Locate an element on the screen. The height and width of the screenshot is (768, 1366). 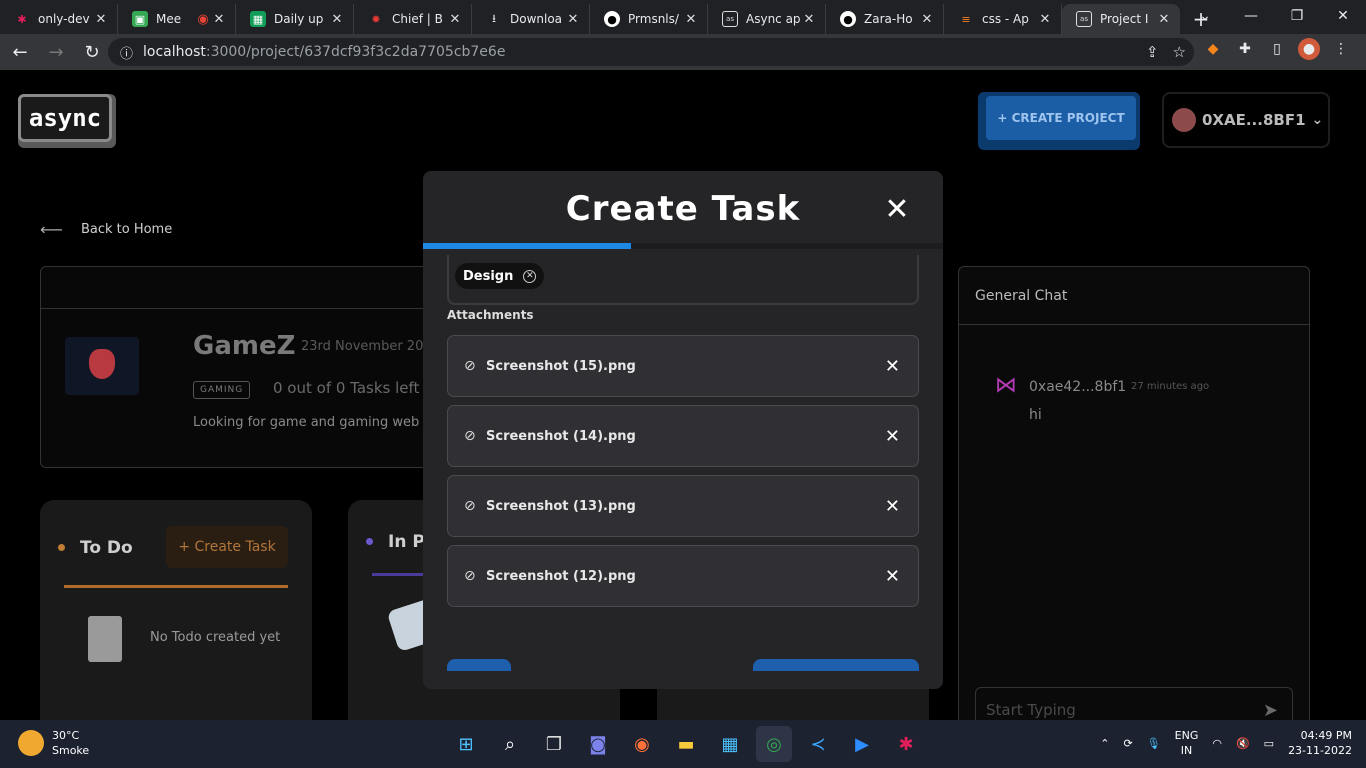
attachment-item: ⊘ Screenshot (12).png ✕ is located at coordinates (683, 576).